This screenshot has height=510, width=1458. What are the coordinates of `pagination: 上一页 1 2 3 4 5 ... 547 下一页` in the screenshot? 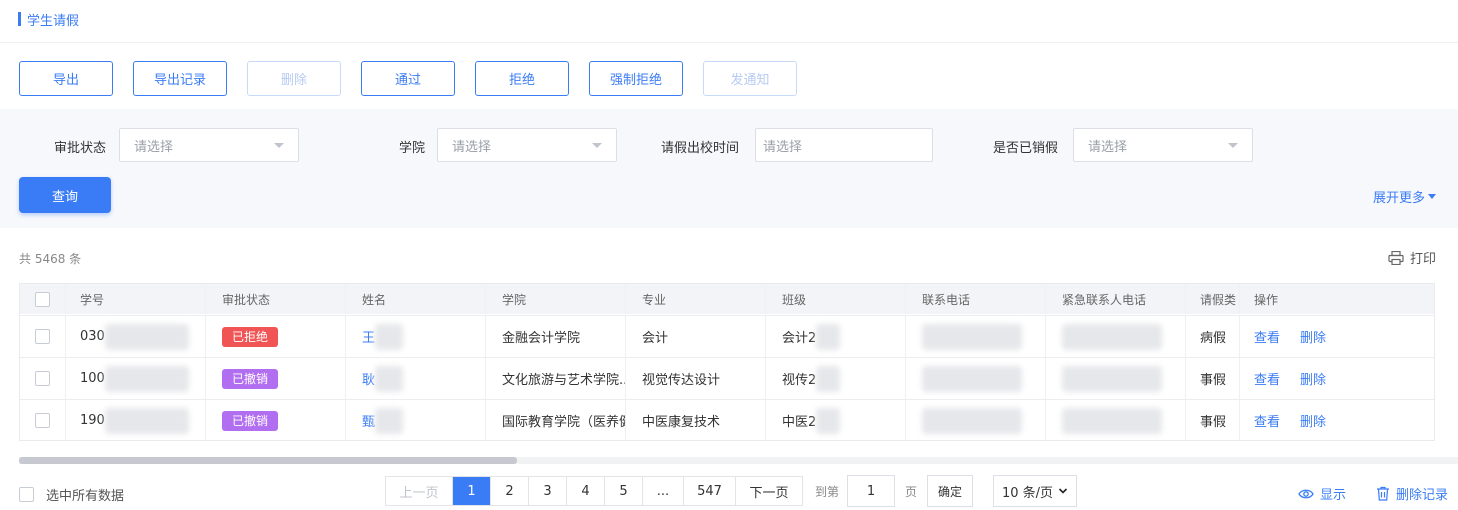 It's located at (594, 491).